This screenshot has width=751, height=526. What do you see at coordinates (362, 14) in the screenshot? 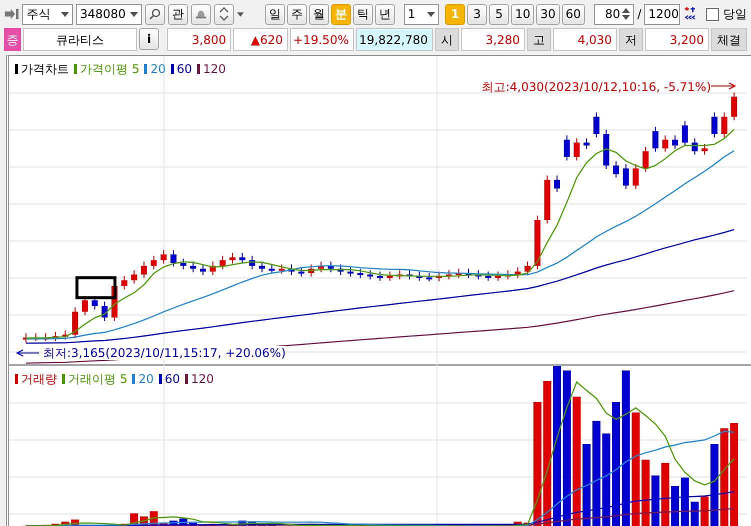
I see `period-tab: 틱` at bounding box center [362, 14].